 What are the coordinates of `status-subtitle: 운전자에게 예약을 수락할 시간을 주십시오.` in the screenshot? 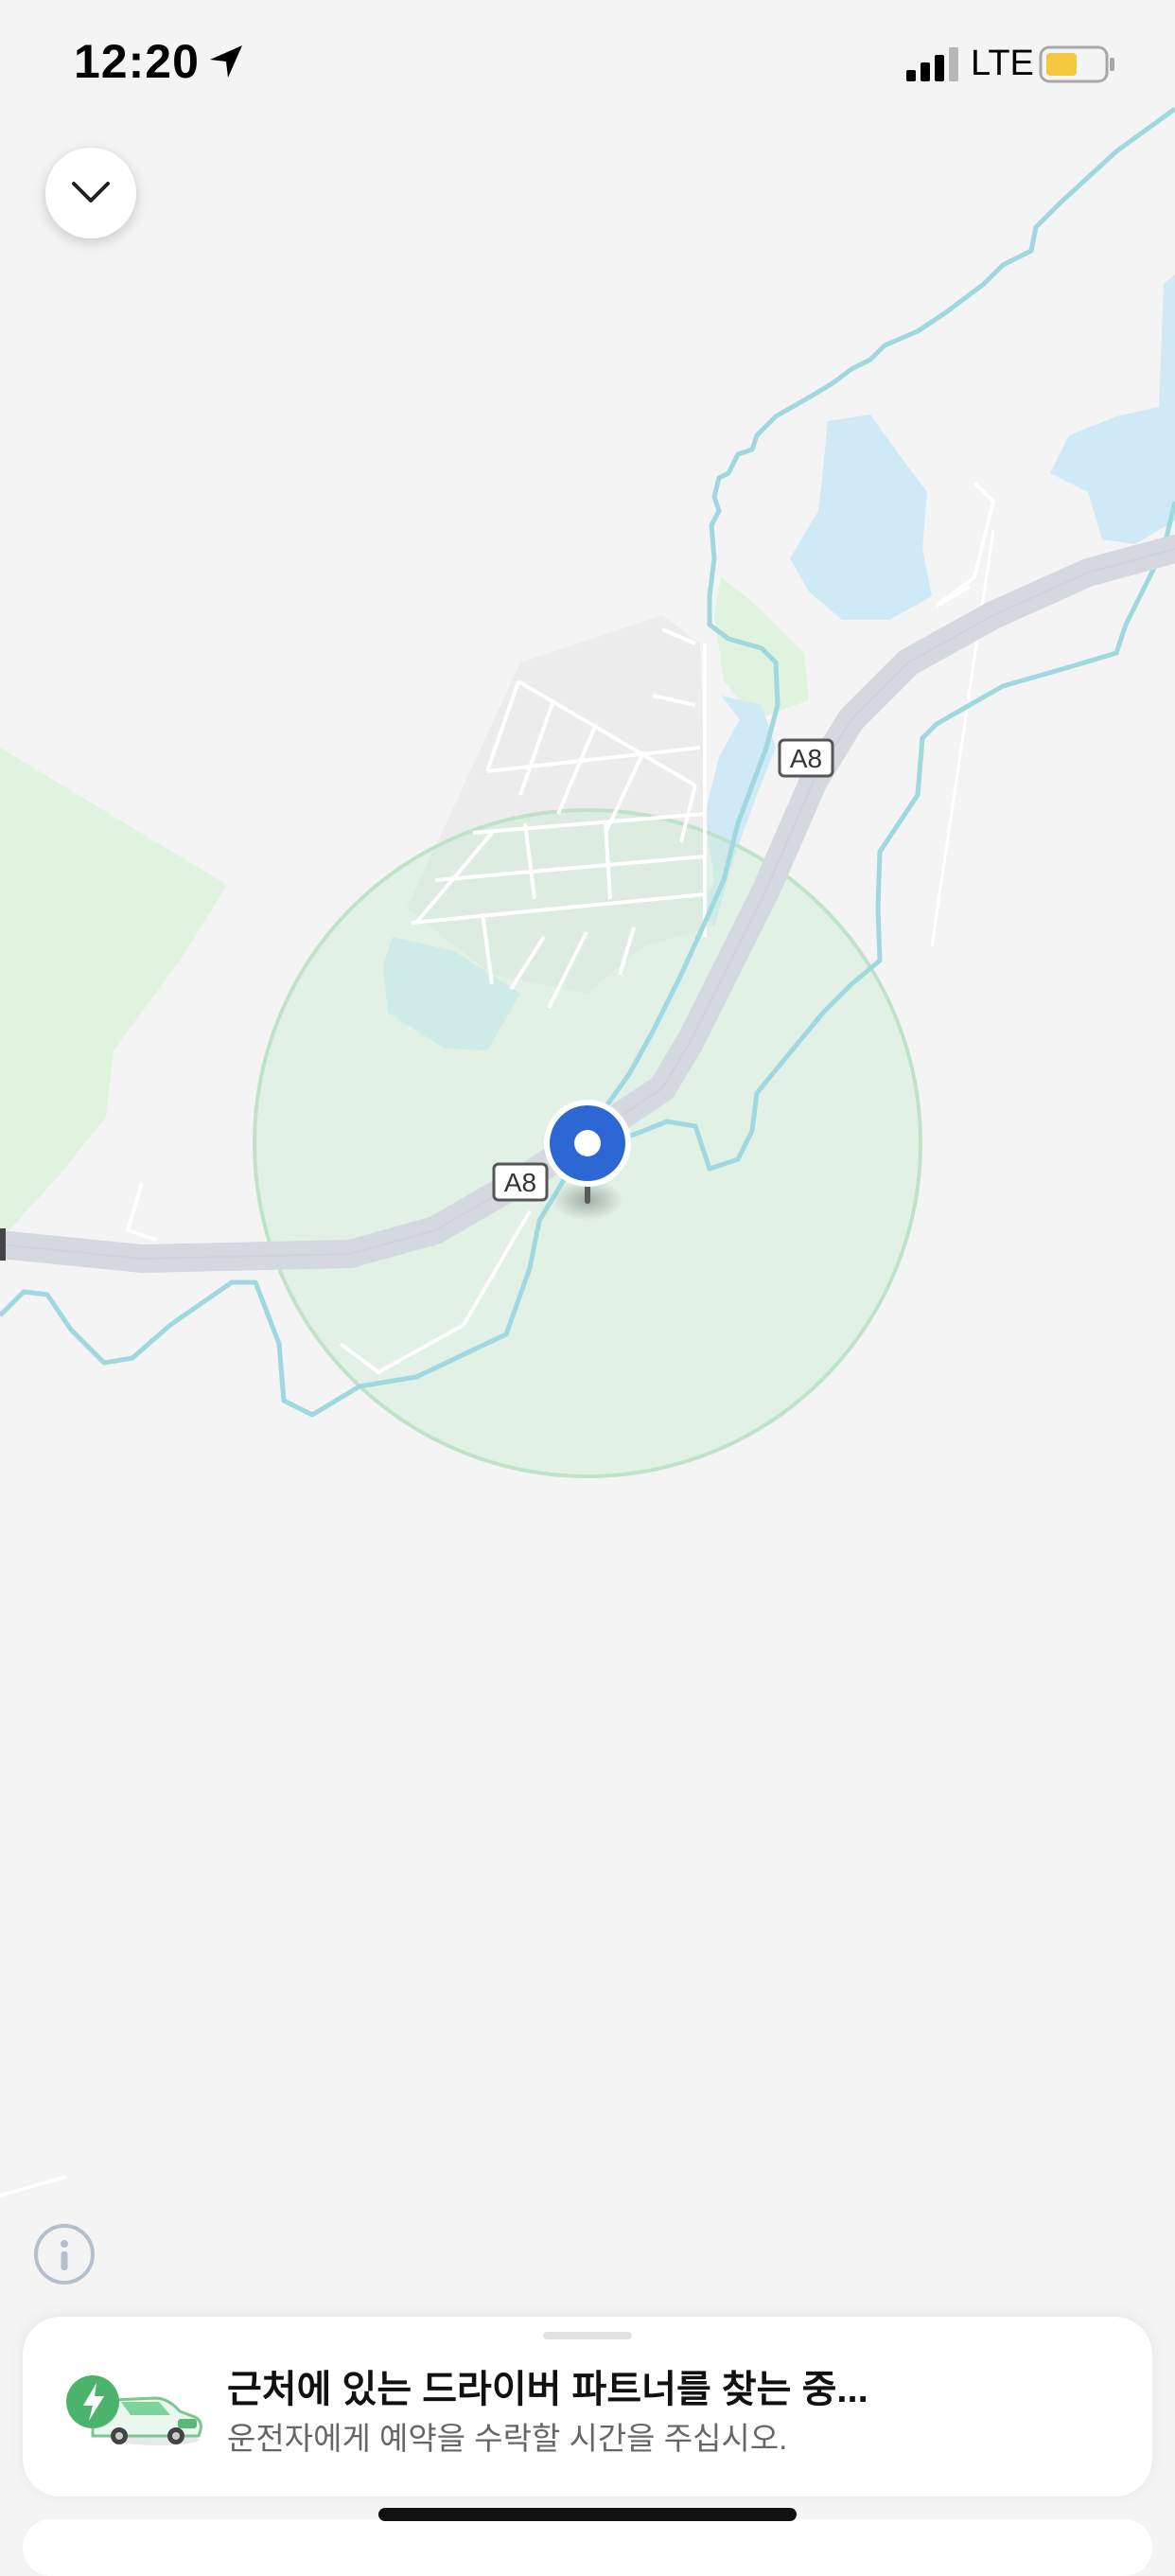 It's located at (507, 2438).